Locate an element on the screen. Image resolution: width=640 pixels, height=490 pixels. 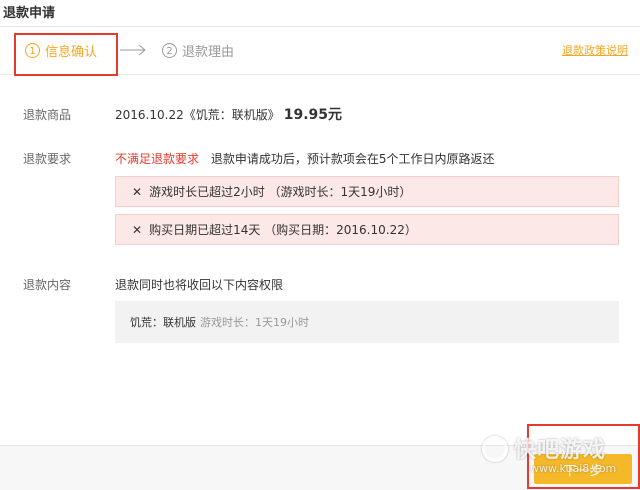
reason-text: 购买日期已超过14天 （购买日期：2016.10.22） is located at coordinates (283, 230).